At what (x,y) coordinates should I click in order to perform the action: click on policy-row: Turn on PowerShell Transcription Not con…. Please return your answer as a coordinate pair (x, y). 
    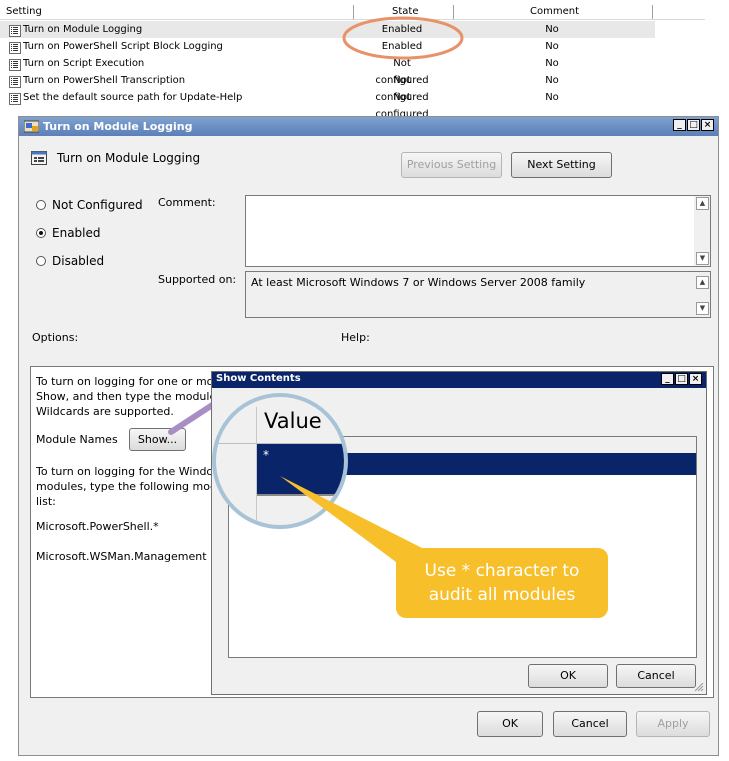
    Looking at the image, I should click on (327, 87).